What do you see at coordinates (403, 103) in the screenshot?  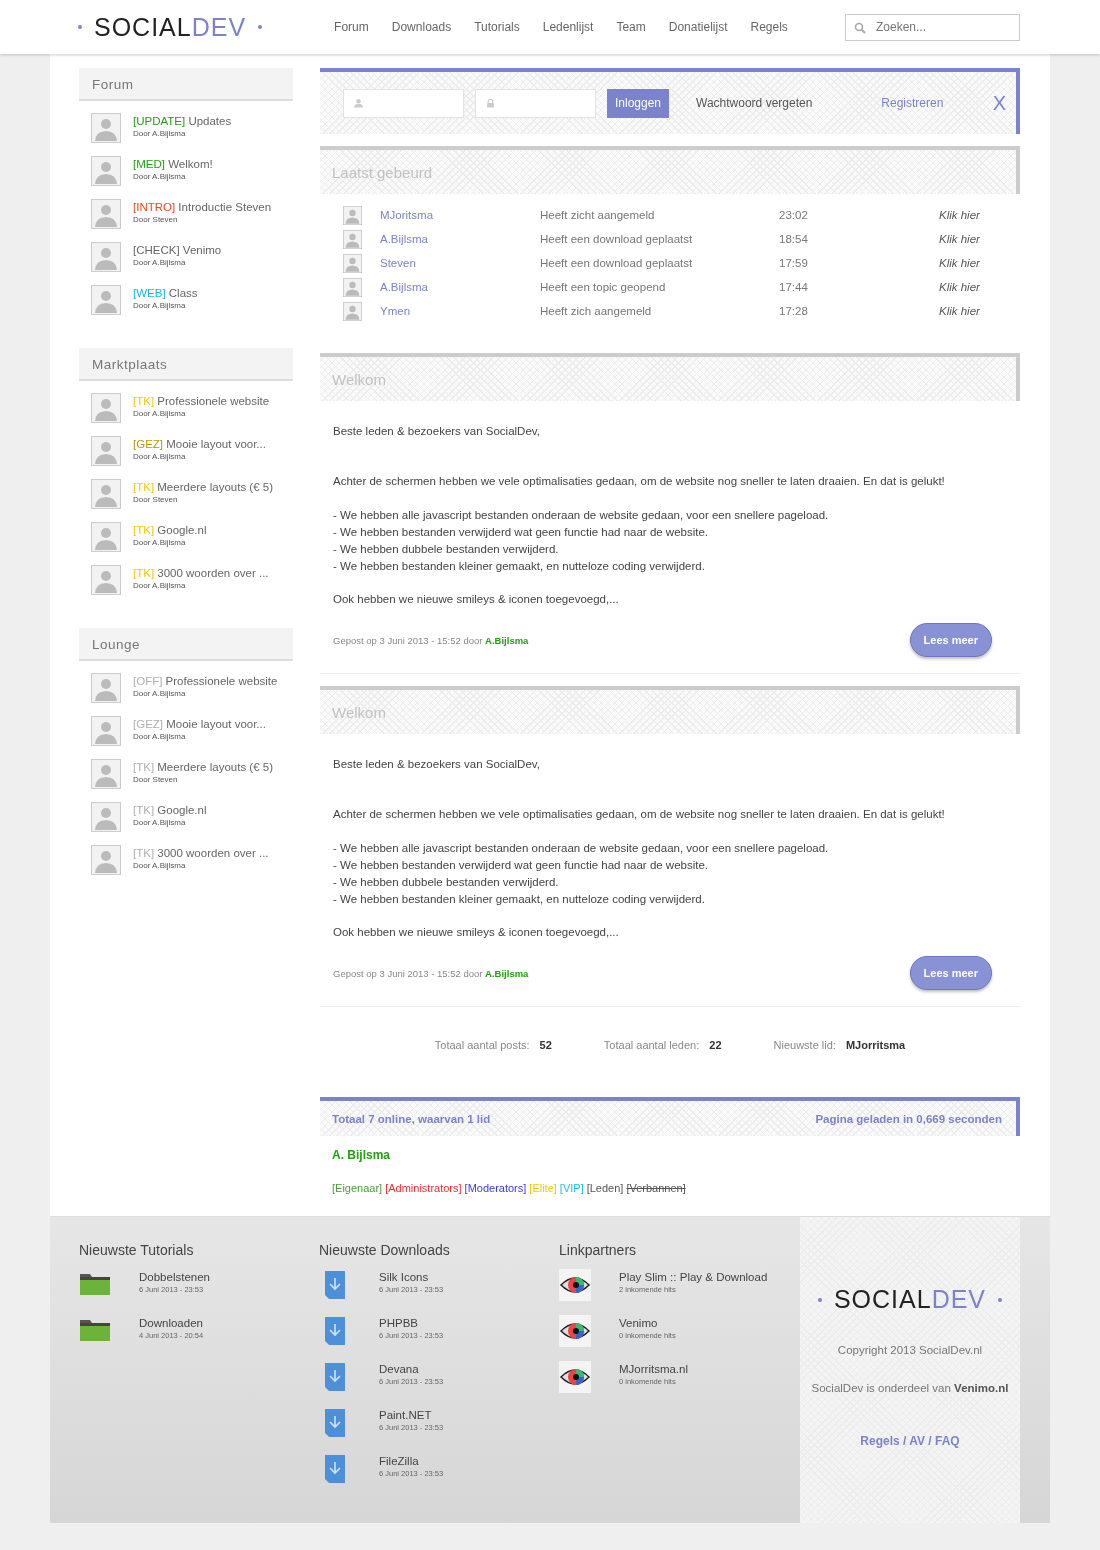 I see `username-field` at bounding box center [403, 103].